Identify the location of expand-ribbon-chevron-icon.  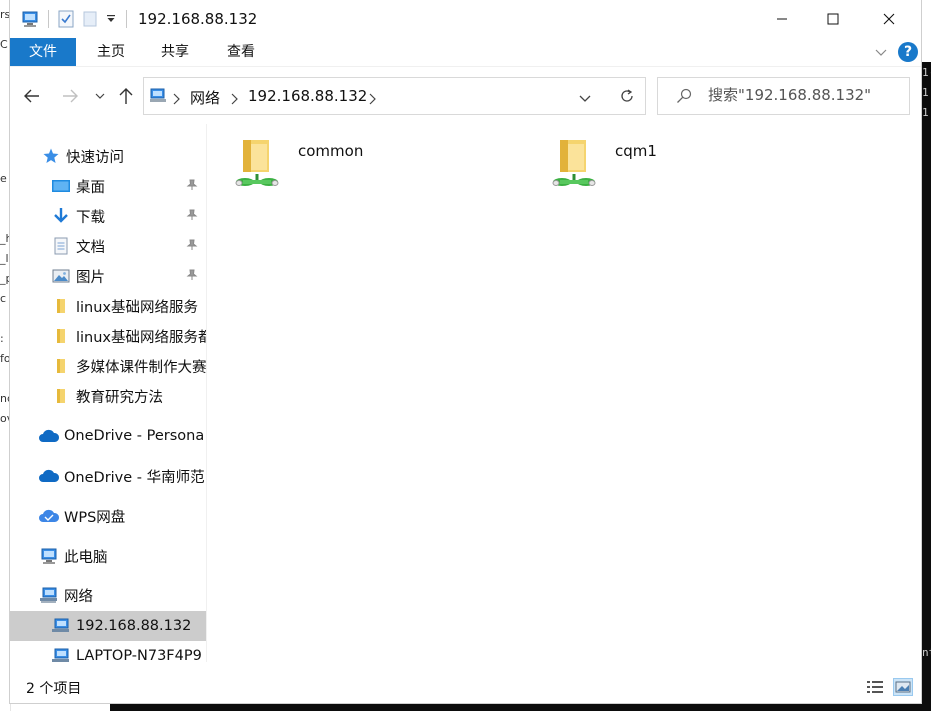
(881, 53).